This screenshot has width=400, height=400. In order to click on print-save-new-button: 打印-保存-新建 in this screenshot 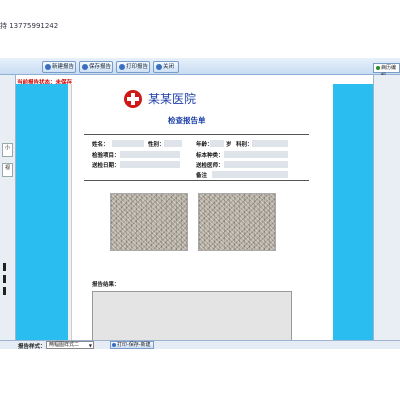, I will do `click(132, 345)`.